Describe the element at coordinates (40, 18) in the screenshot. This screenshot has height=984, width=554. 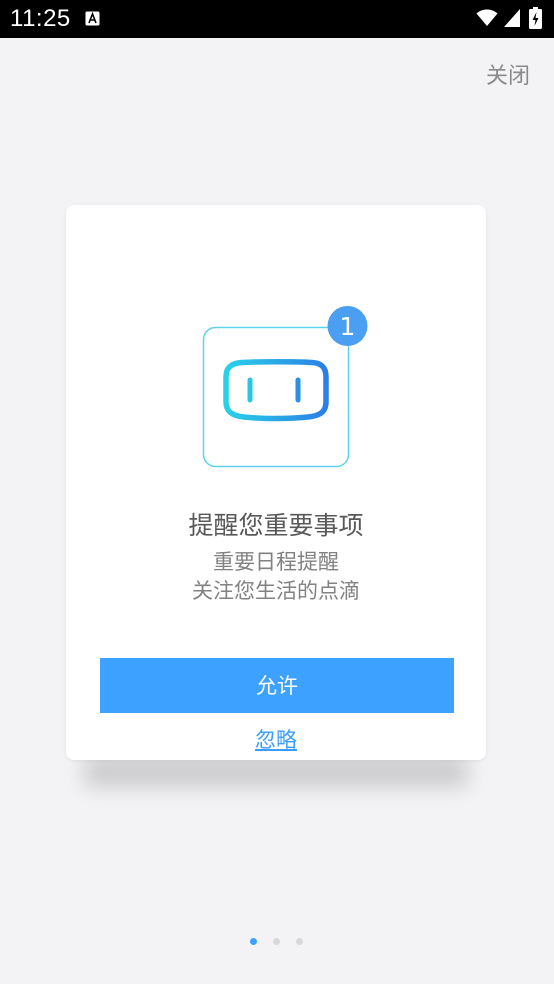
I see `status-time: 11:25` at that location.